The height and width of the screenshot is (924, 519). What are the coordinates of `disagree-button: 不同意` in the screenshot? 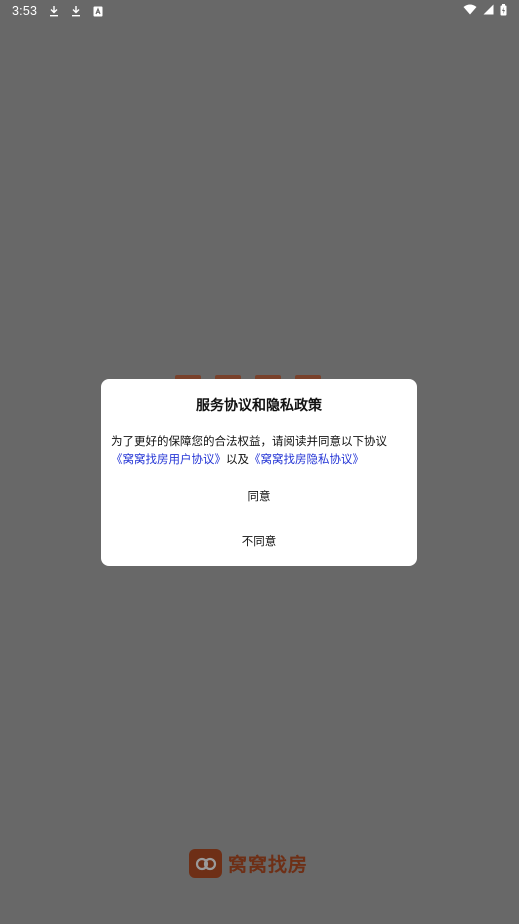 It's located at (259, 541).